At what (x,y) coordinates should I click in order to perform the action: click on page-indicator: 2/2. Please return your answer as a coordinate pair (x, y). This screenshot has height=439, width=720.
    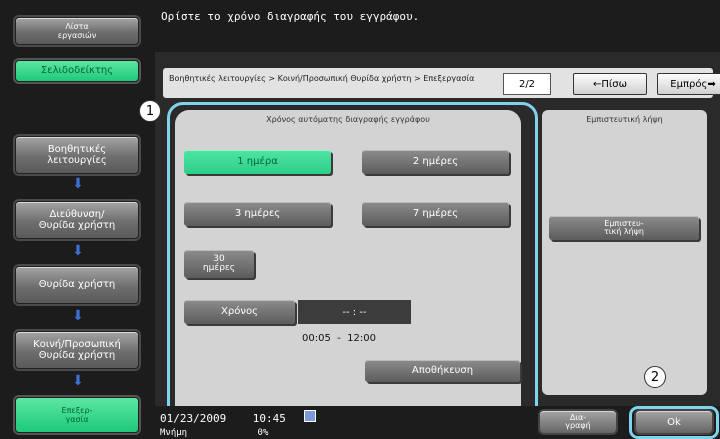
    Looking at the image, I should click on (527, 84).